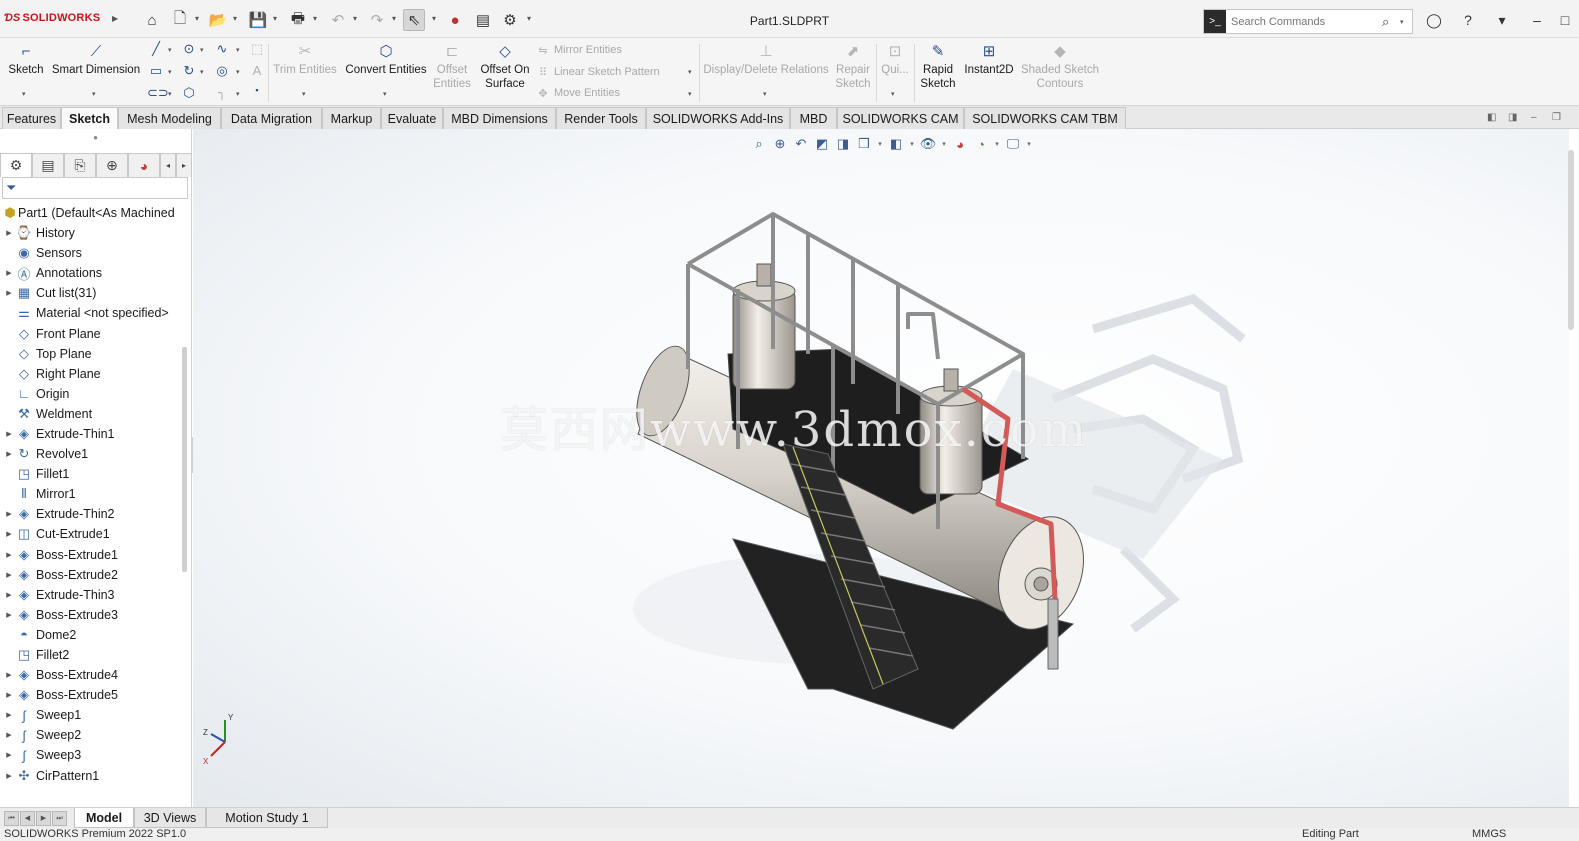 Image resolution: width=1579 pixels, height=841 pixels. I want to click on search-icon: ⌕, so click(1391, 22).